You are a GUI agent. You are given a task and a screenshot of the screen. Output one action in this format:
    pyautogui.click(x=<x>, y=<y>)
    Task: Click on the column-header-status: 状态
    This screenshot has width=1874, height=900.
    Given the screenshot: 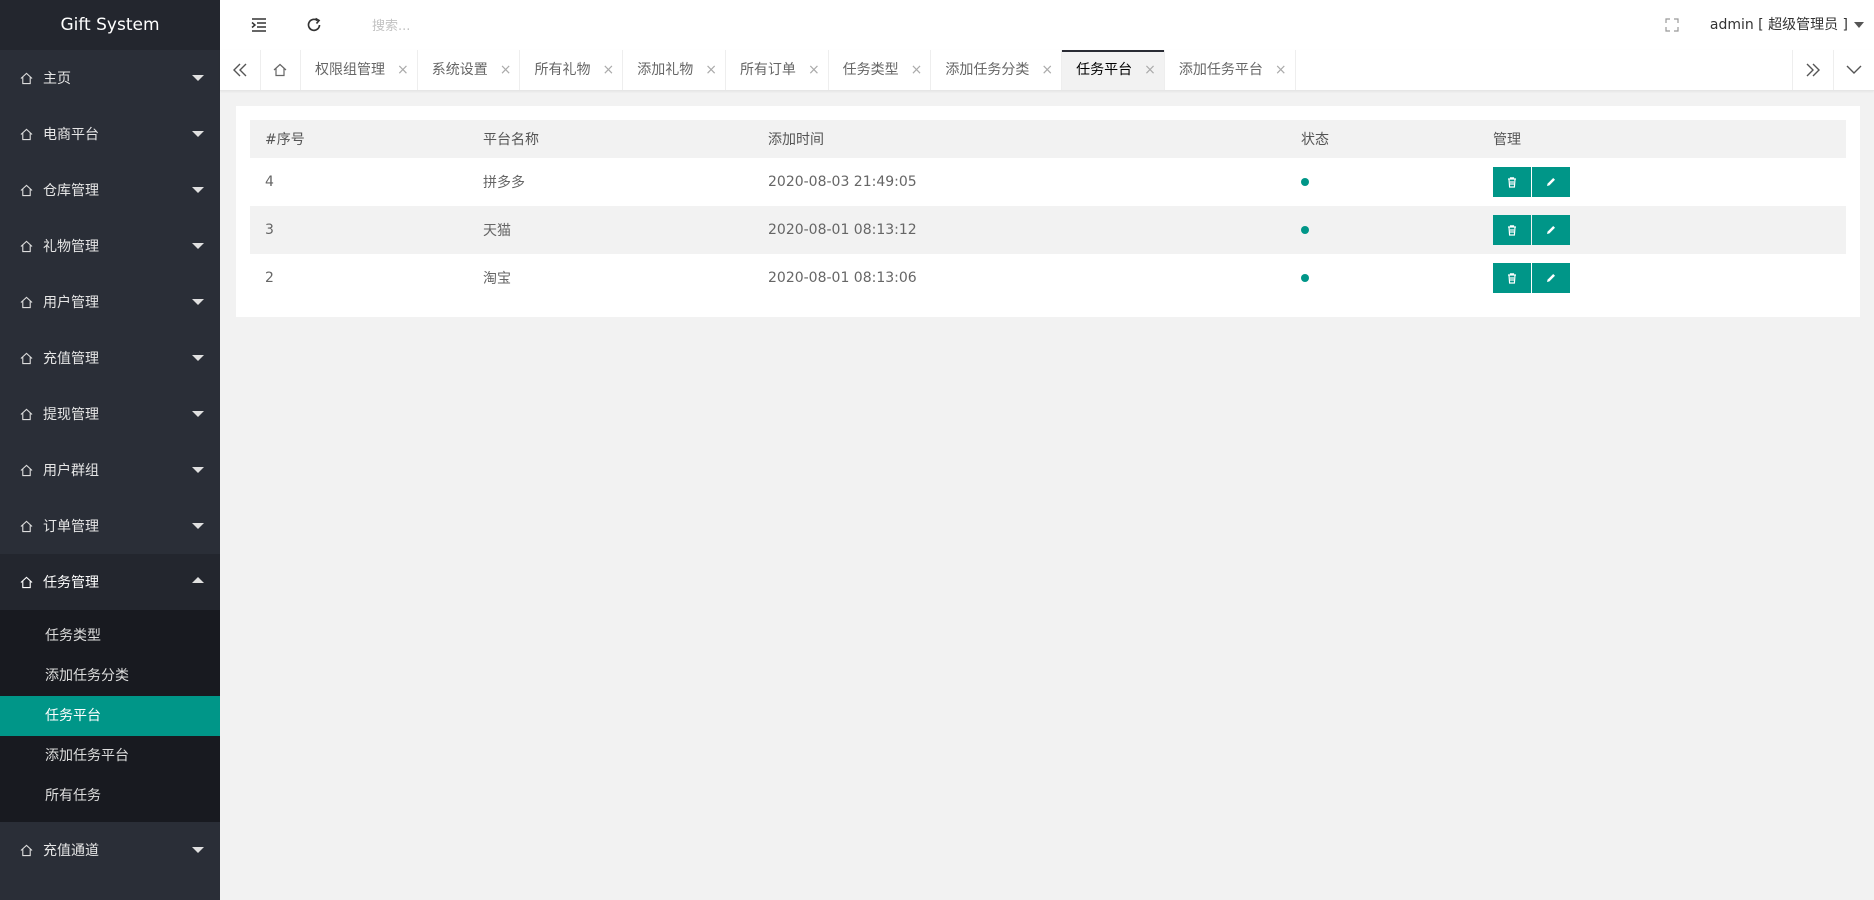 What is the action you would take?
    pyautogui.click(x=1382, y=139)
    